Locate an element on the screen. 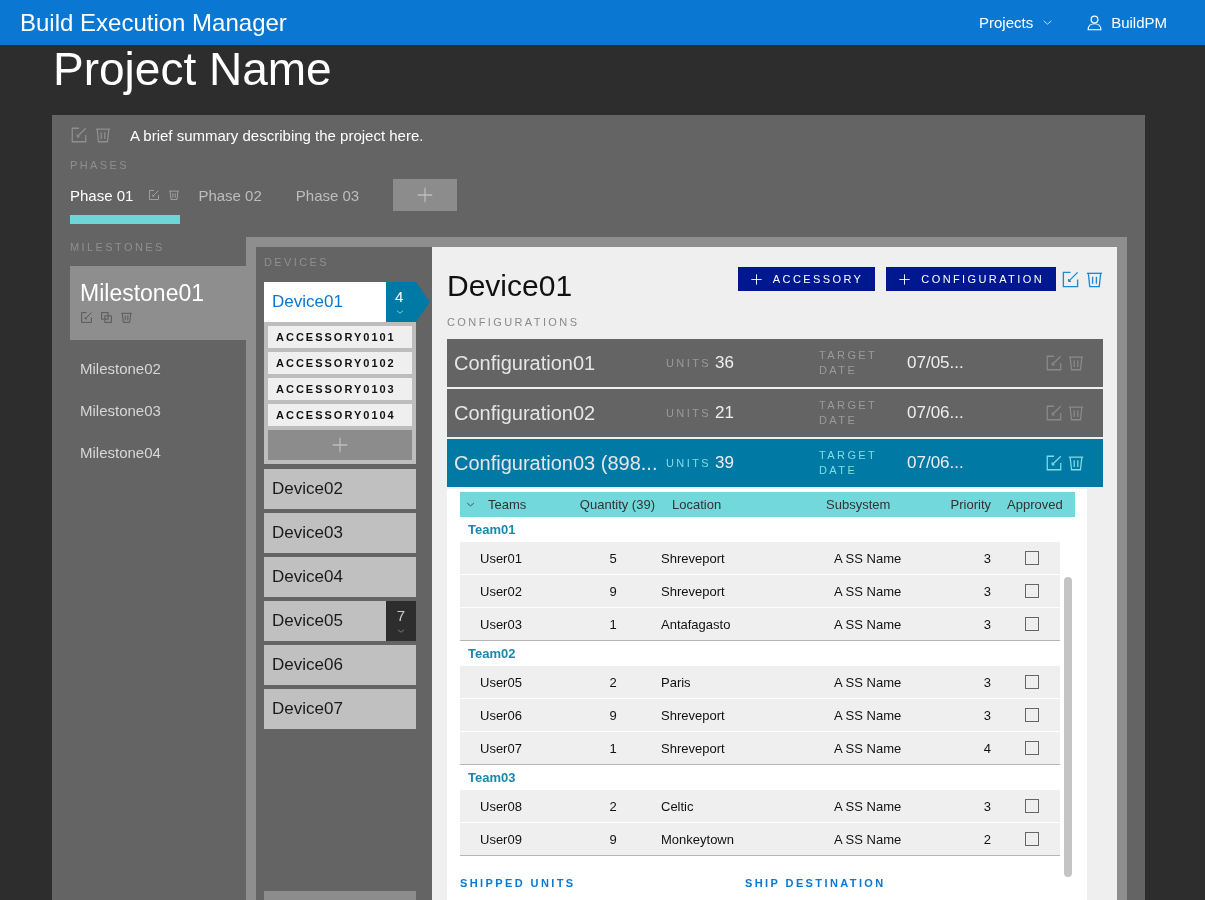  table-cell-text: 5 is located at coordinates (613, 558).